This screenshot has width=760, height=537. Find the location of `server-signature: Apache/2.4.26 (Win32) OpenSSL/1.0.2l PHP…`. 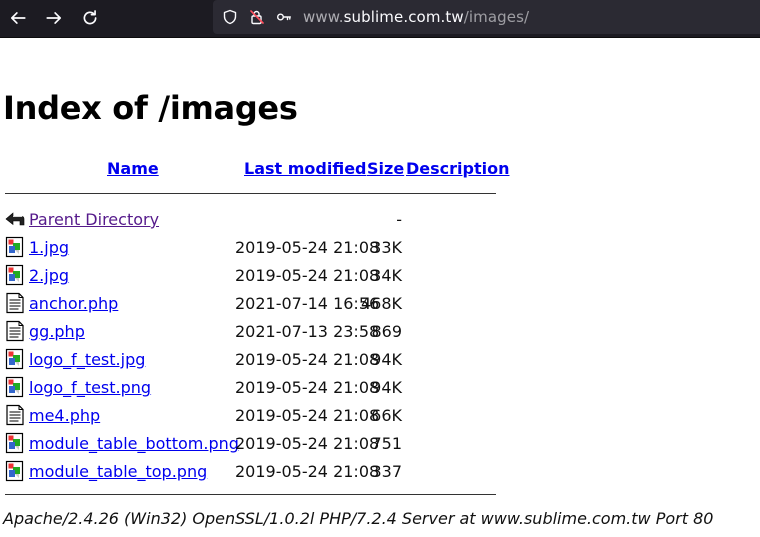

server-signature: Apache/2.4.26 (Win32) OpenSSL/1.0.2l PHP… is located at coordinates (358, 518).